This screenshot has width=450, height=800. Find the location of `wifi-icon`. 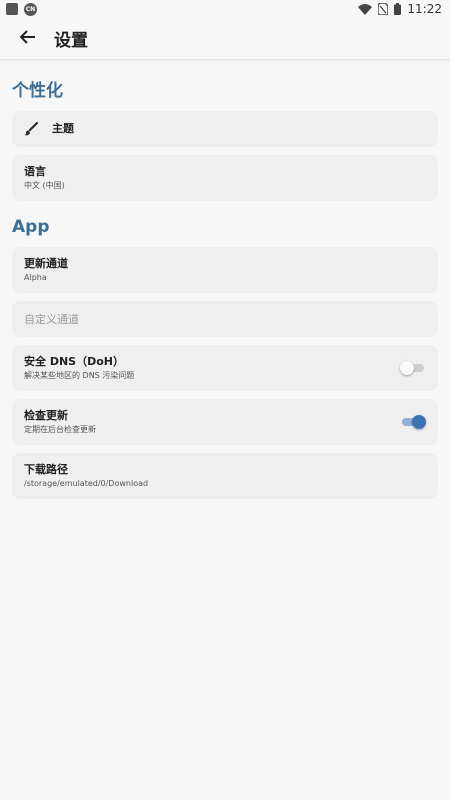

wifi-icon is located at coordinates (365, 9).